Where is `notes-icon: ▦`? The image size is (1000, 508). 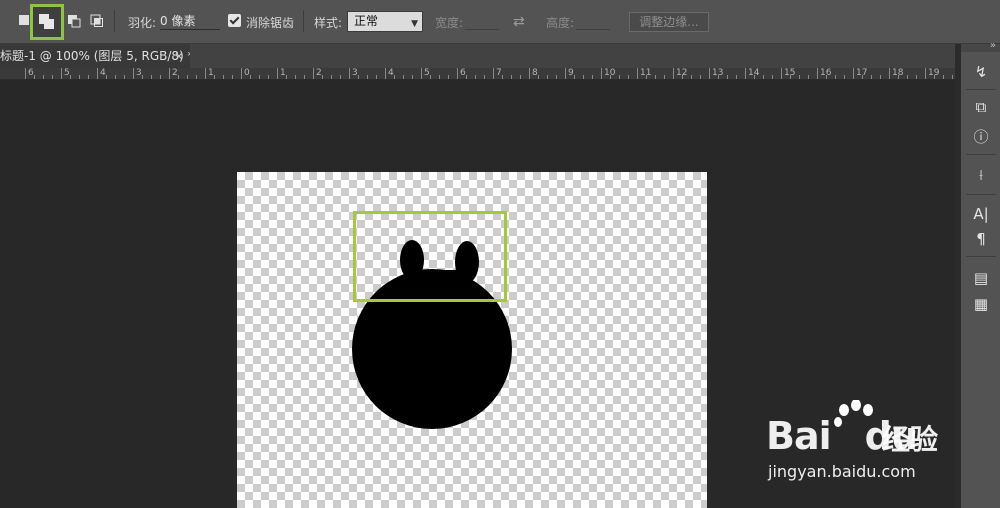 notes-icon: ▦ is located at coordinates (981, 304).